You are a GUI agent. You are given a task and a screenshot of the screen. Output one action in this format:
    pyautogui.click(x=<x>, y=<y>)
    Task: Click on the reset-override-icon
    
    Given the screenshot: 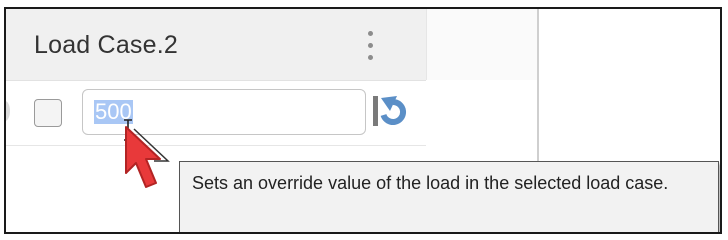 What is the action you would take?
    pyautogui.click(x=388, y=113)
    